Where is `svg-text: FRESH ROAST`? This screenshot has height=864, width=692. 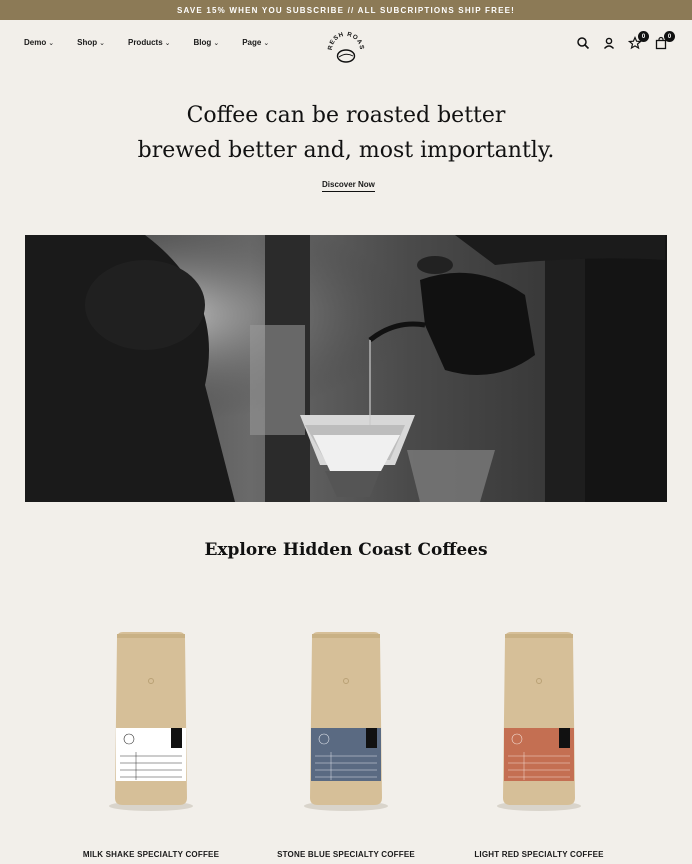
svg-text: FRESH ROAST is located at coordinates (345, 39).